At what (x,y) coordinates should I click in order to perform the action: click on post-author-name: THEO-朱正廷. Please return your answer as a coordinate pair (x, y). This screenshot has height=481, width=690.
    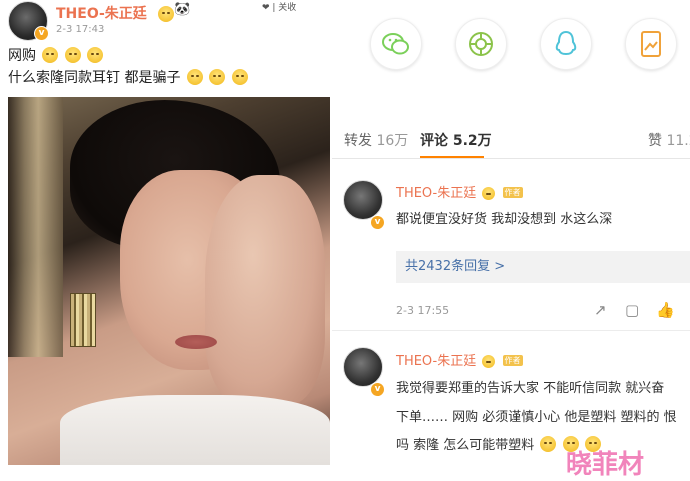
    Looking at the image, I should click on (101, 13).